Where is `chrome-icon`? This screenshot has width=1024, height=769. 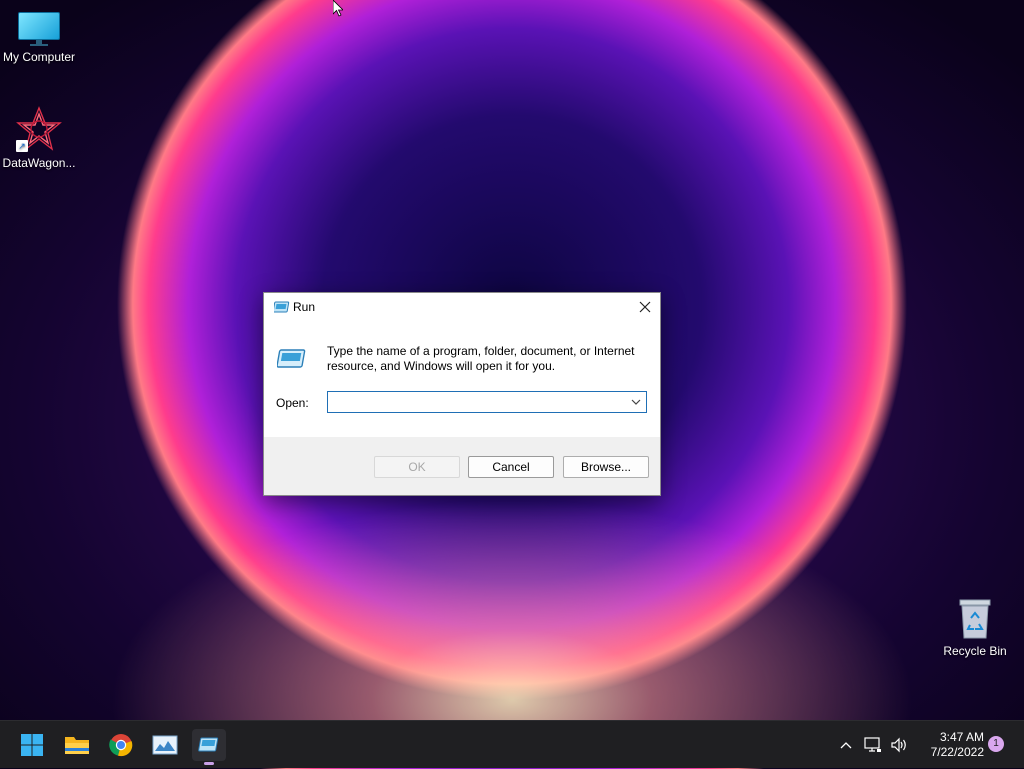 chrome-icon is located at coordinates (121, 745).